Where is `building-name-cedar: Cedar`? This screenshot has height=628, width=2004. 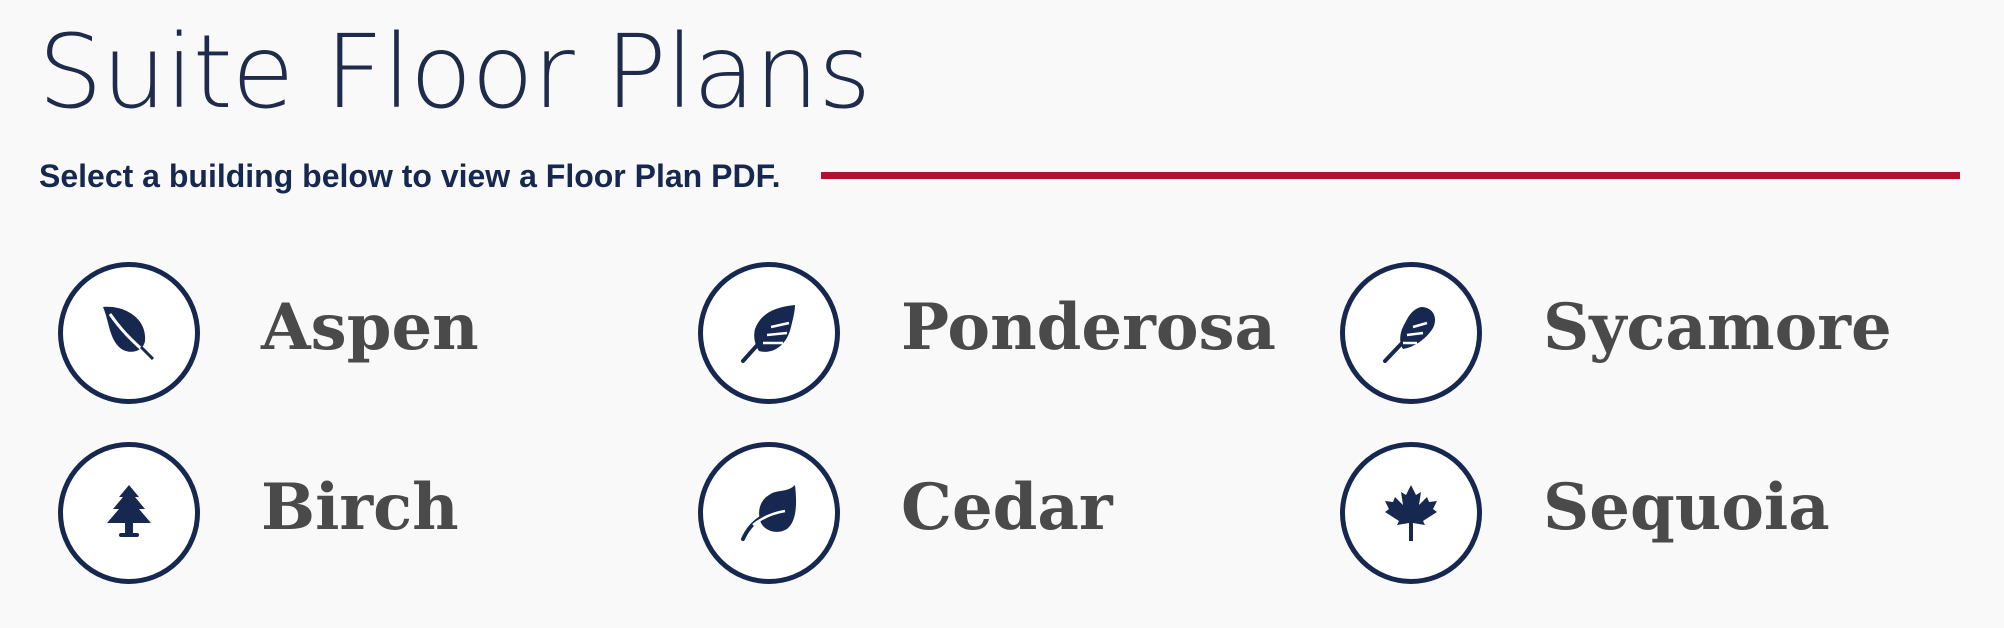 building-name-cedar: Cedar is located at coordinates (1007, 507).